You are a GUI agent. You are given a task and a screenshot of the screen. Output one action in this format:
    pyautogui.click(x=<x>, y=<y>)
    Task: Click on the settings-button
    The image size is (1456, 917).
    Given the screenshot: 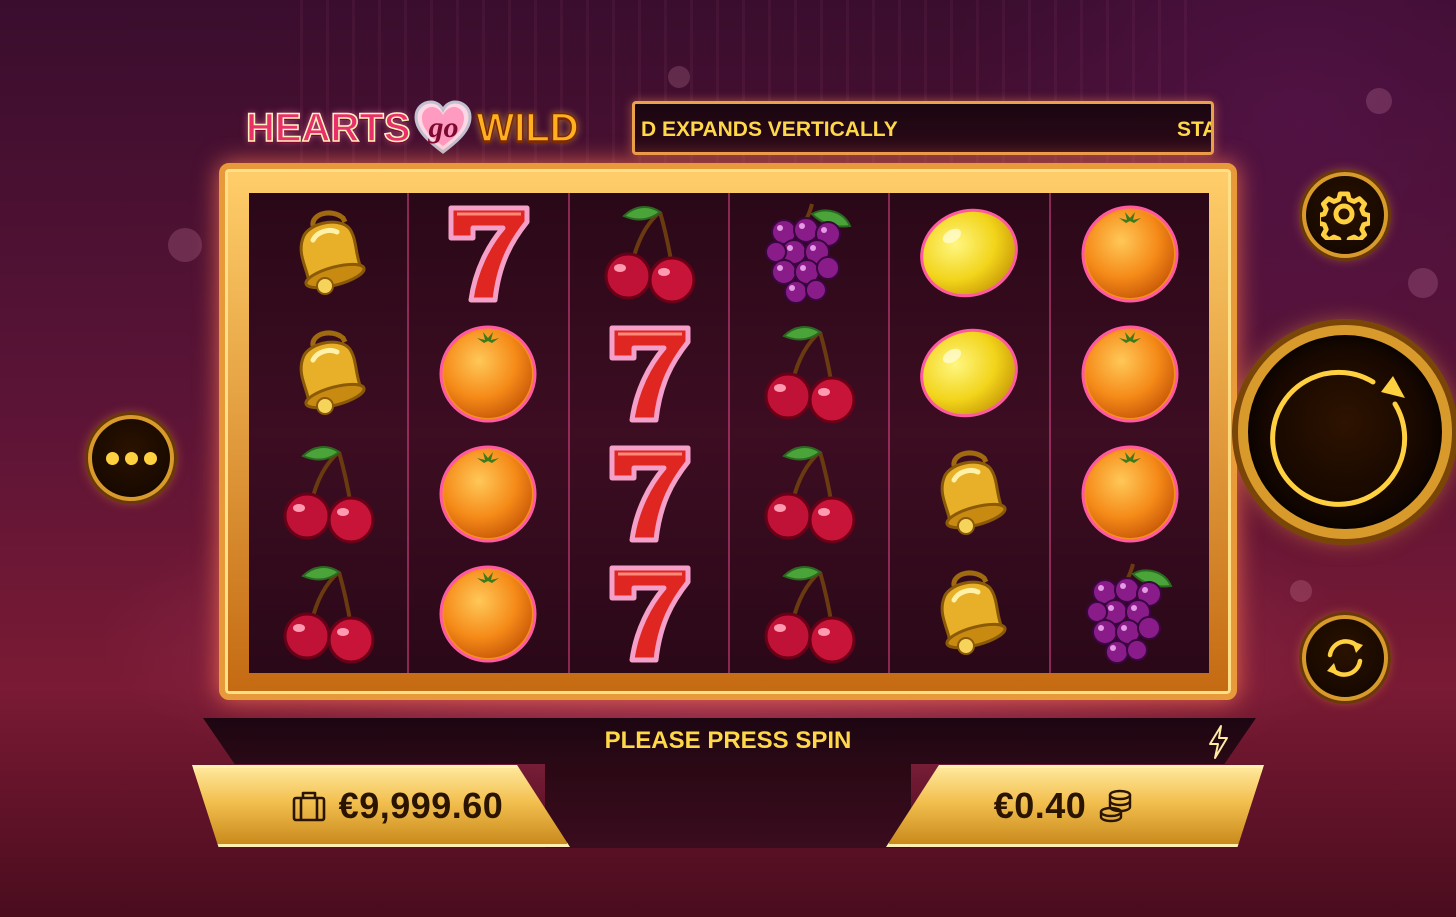 What is the action you would take?
    pyautogui.click(x=1345, y=215)
    